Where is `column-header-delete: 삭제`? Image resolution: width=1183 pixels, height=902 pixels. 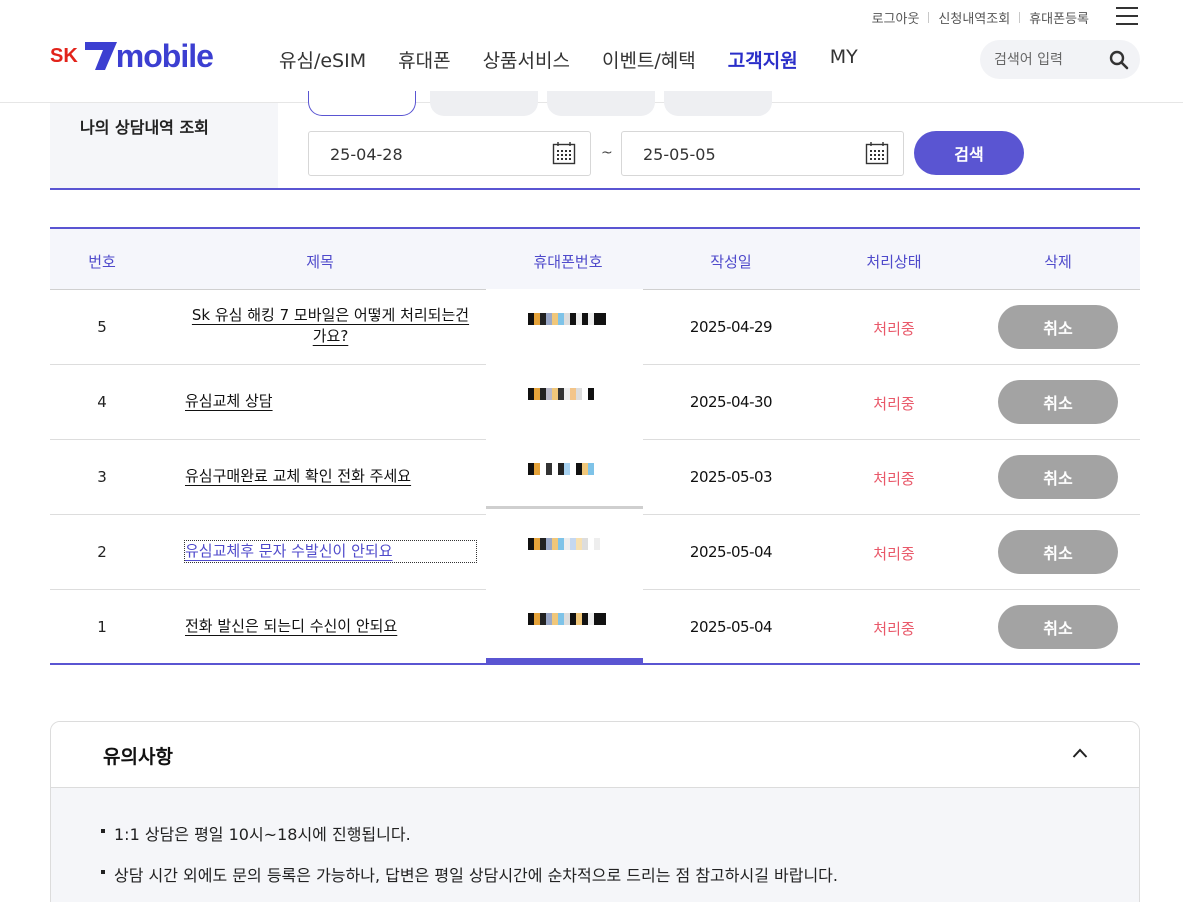 column-header-delete: 삭제 is located at coordinates (1058, 262).